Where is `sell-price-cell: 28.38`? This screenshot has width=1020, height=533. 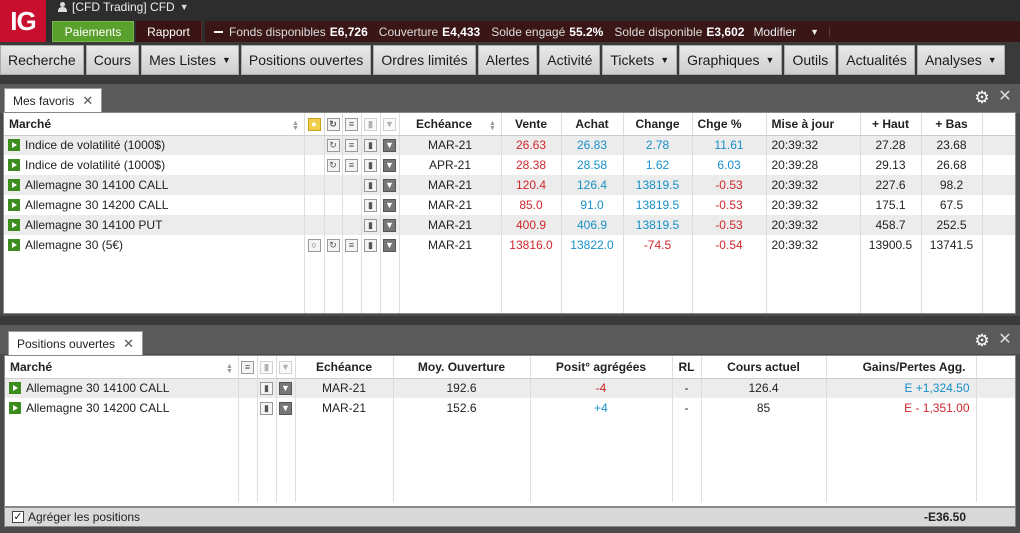
sell-price-cell: 28.38 is located at coordinates (531, 165).